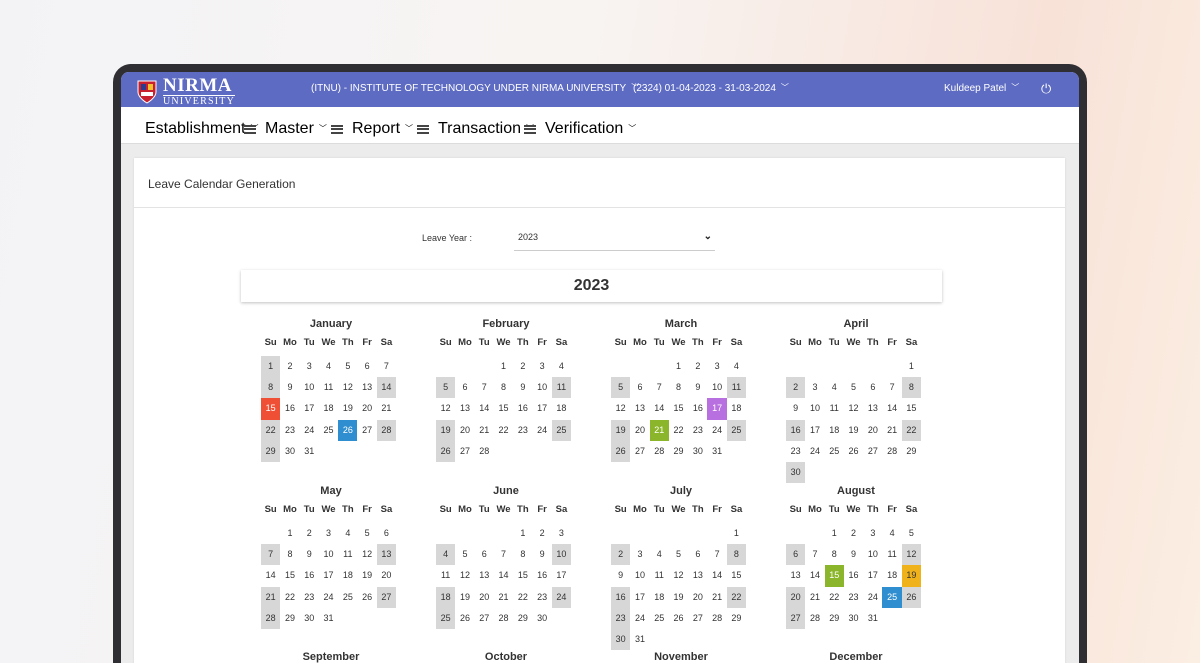  Describe the element at coordinates (475, 129) in the screenshot. I see `menu-transaction: Transaction ﹀` at that location.